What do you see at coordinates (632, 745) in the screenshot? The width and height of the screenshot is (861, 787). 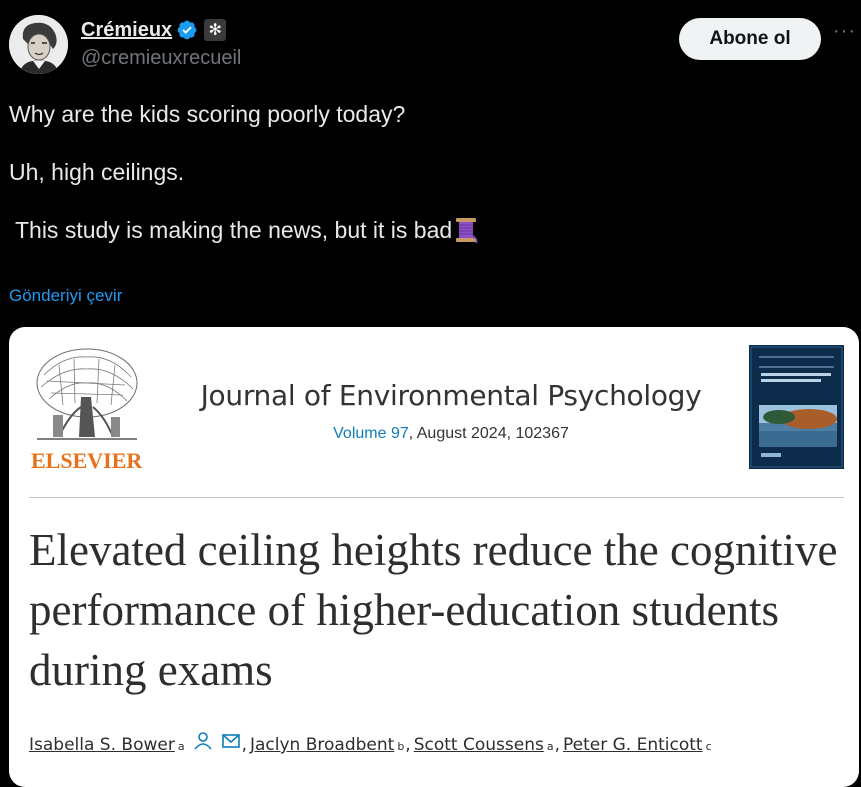 I see `author-name: Peter G. Enticott` at bounding box center [632, 745].